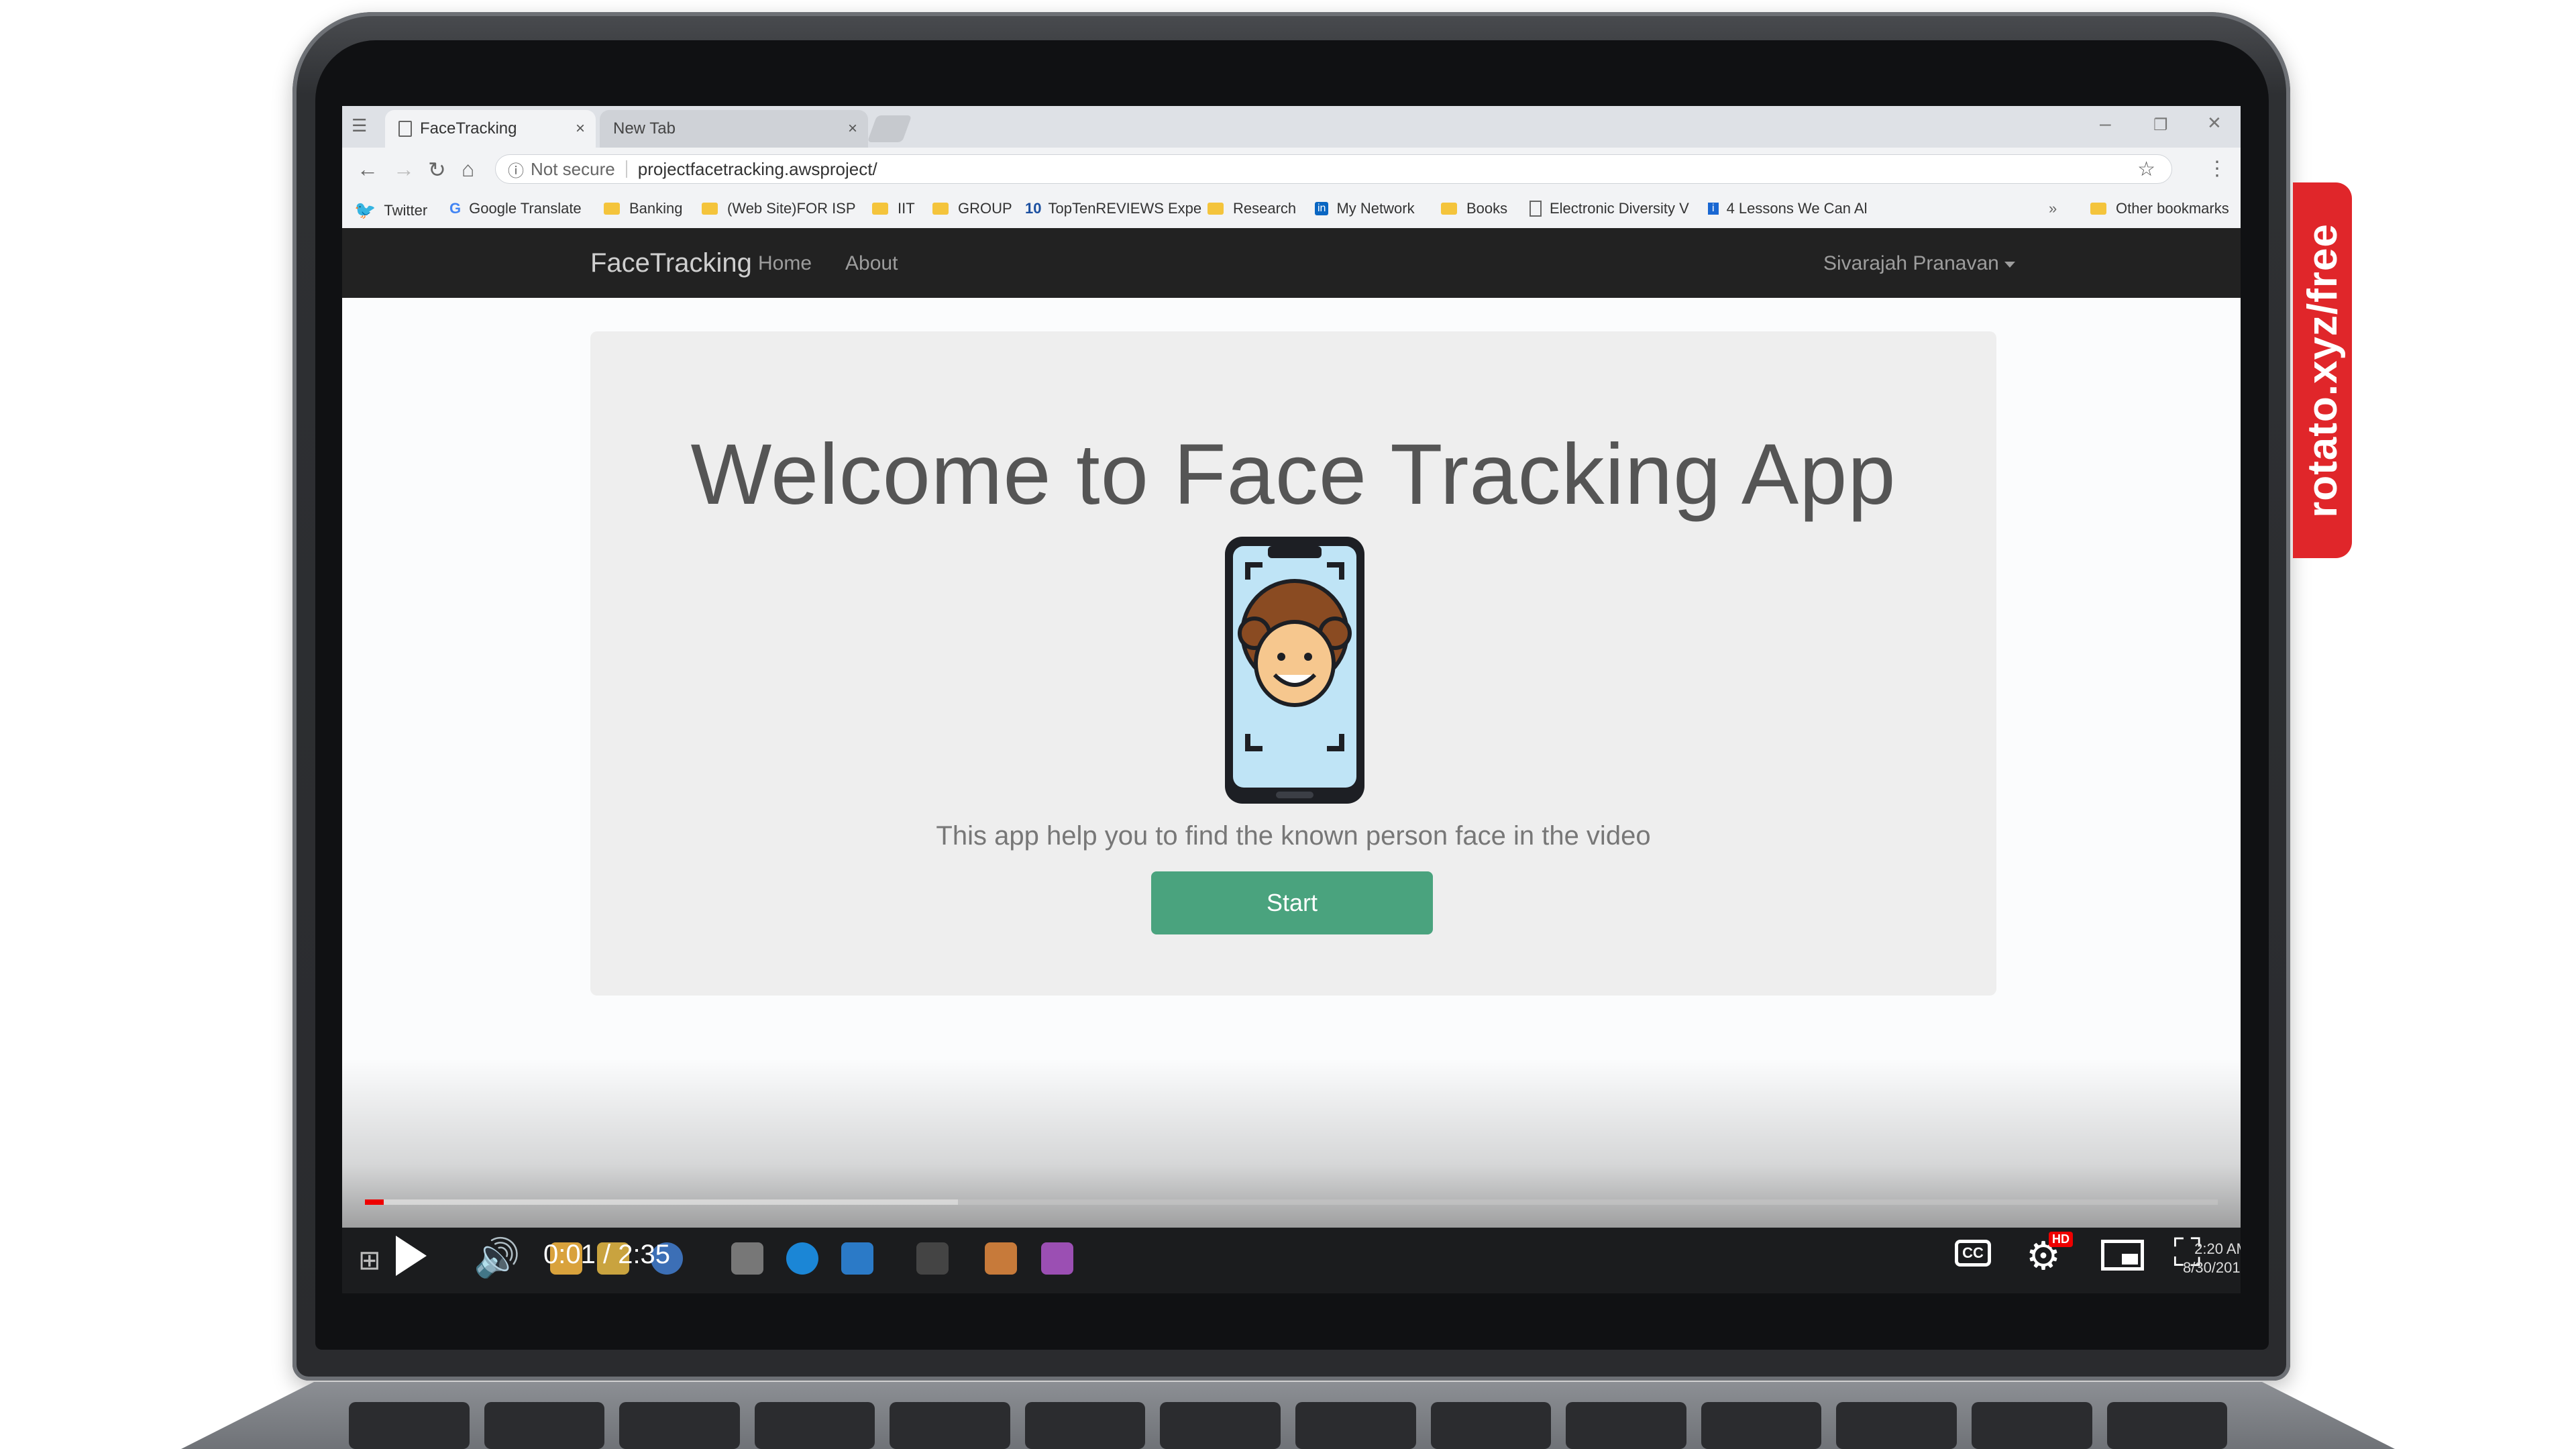  Describe the element at coordinates (573, 168) in the screenshot. I see `security-label: Not secure` at that location.